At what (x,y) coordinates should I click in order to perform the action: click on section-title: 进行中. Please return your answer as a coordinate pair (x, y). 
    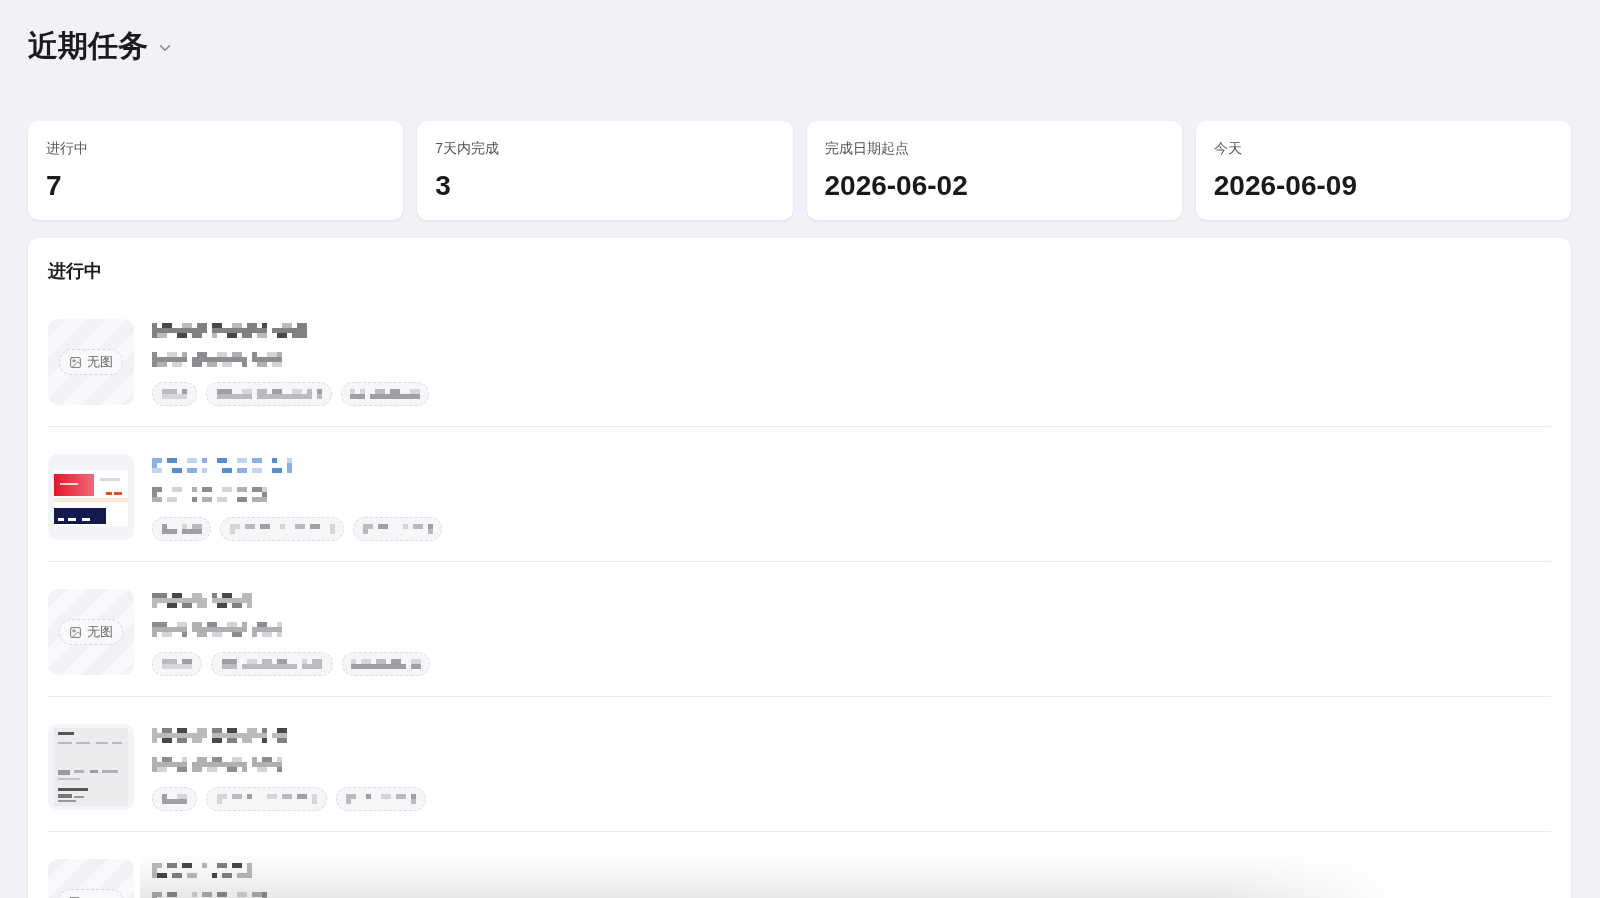
    Looking at the image, I should click on (75, 271).